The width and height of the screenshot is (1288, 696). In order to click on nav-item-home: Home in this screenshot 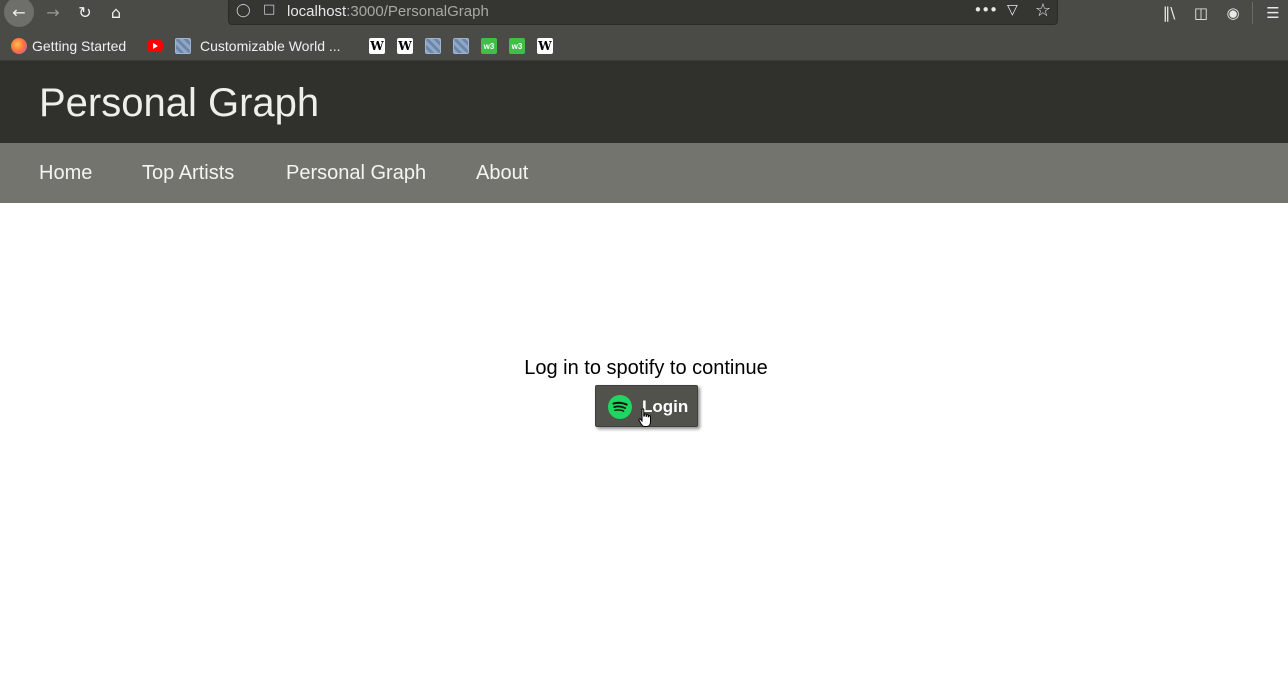, I will do `click(65, 173)`.